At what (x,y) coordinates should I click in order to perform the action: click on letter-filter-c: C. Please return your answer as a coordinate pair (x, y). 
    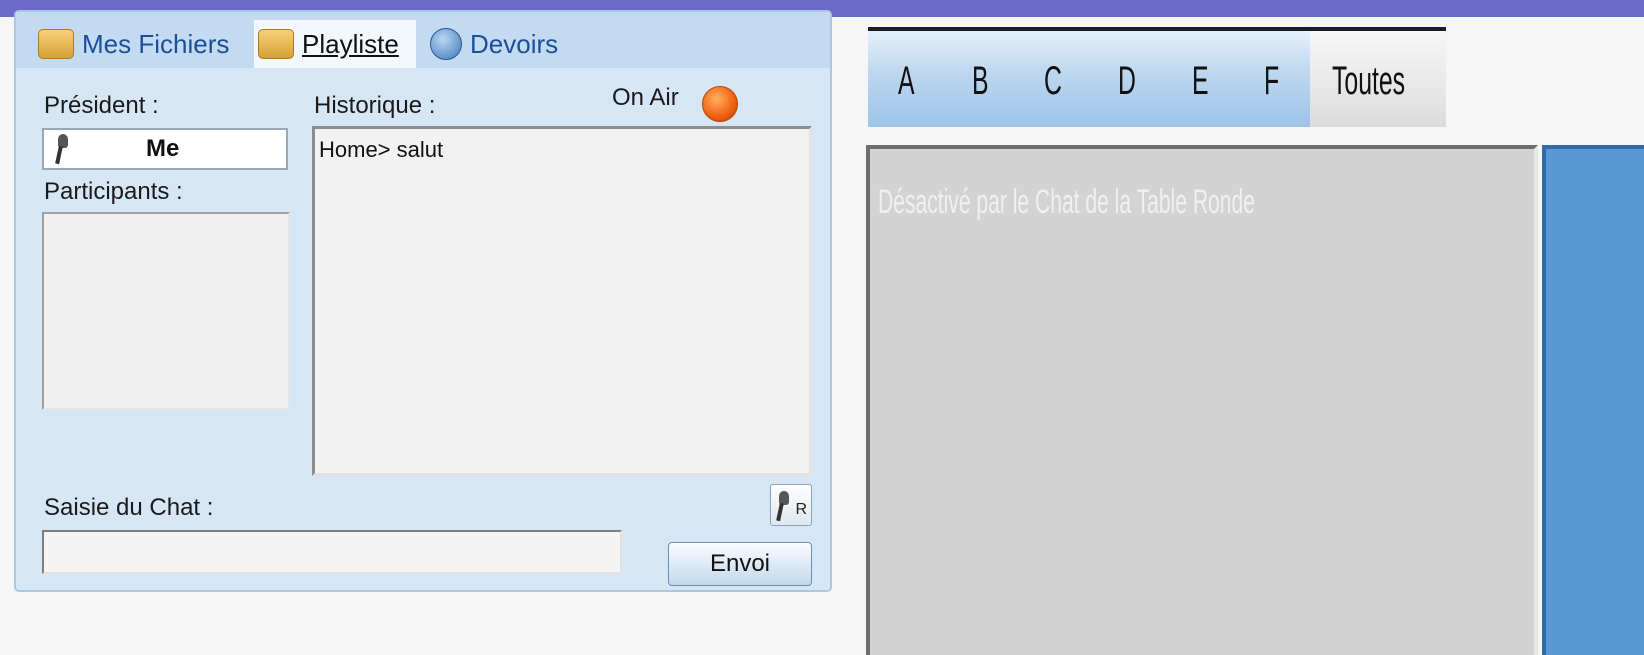
    Looking at the image, I should click on (1053, 81).